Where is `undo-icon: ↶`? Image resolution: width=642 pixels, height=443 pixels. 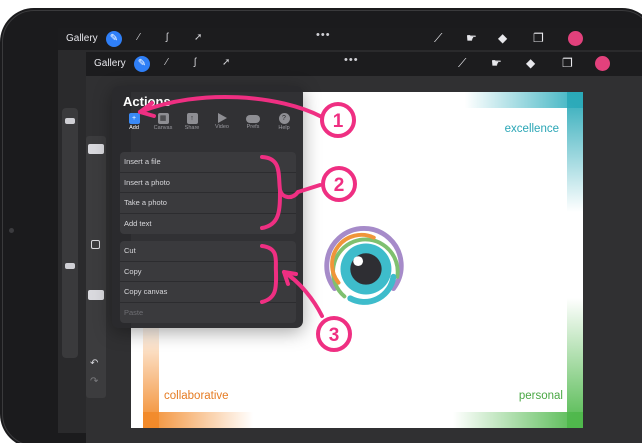 undo-icon: ↶ is located at coordinates (94, 363).